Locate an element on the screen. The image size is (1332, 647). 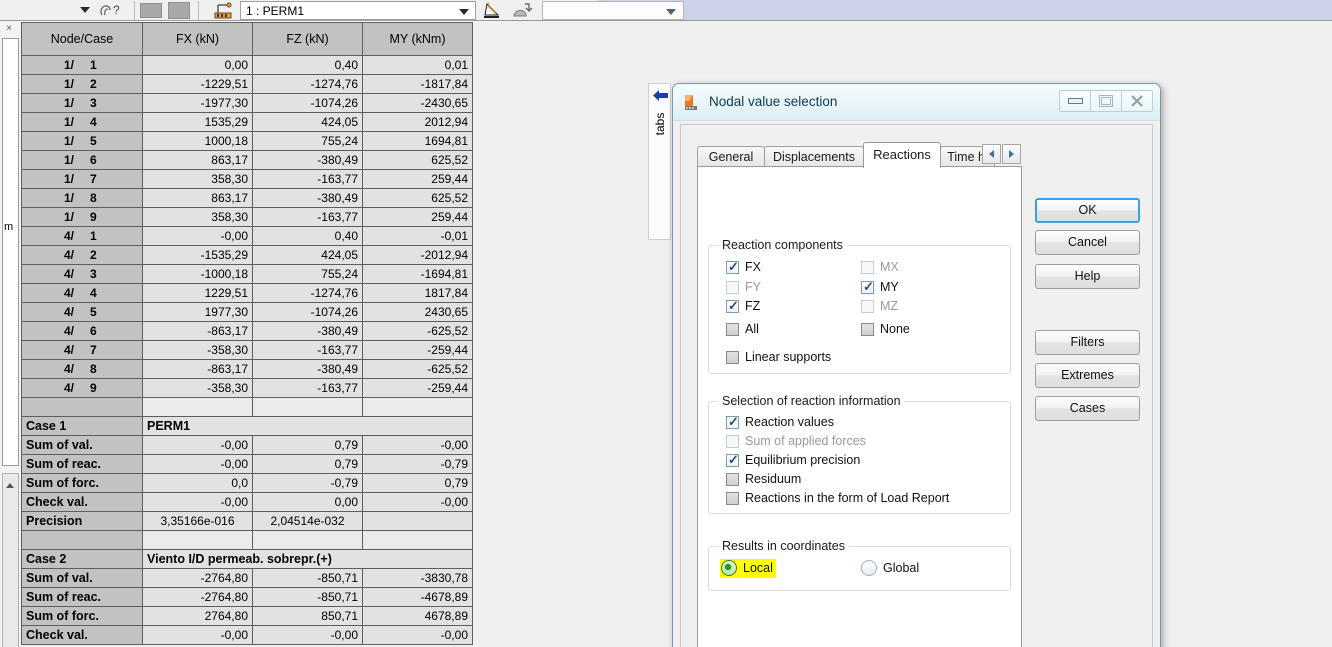
cell-value-2: 1694,81 is located at coordinates (417, 141).